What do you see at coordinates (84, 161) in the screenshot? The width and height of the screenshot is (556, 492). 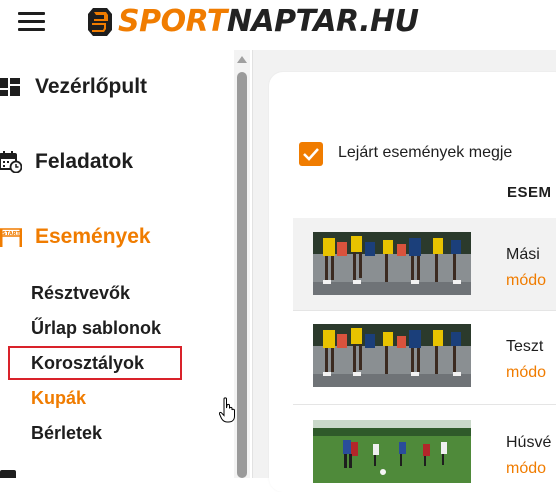 I see `sidebar-item-label: Feladatok` at bounding box center [84, 161].